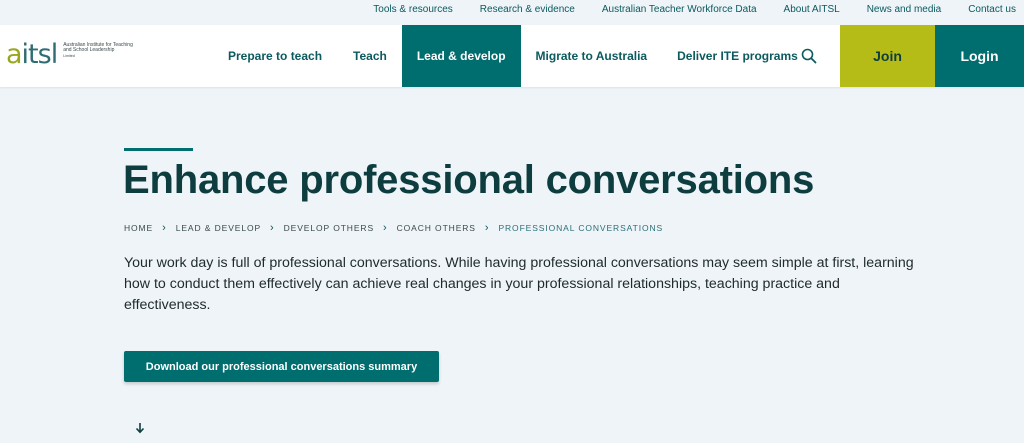 This screenshot has height=443, width=1024. What do you see at coordinates (904, 9) in the screenshot?
I see `utility-link-news-media: News and media` at bounding box center [904, 9].